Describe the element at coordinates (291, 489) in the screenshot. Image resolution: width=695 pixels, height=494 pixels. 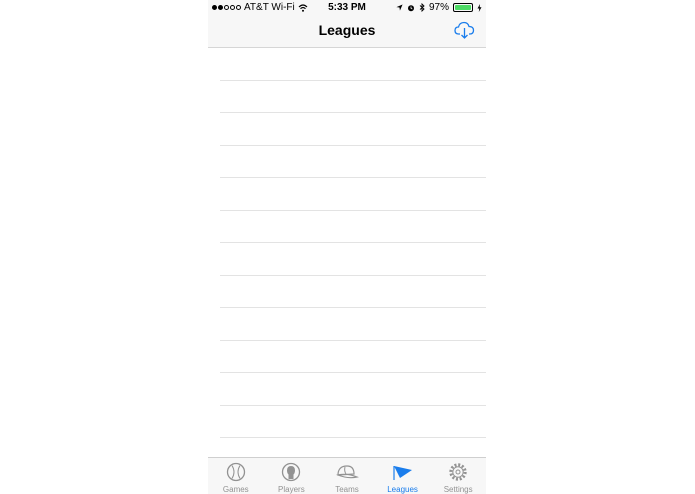
I see `tab-label-players: Players` at that location.